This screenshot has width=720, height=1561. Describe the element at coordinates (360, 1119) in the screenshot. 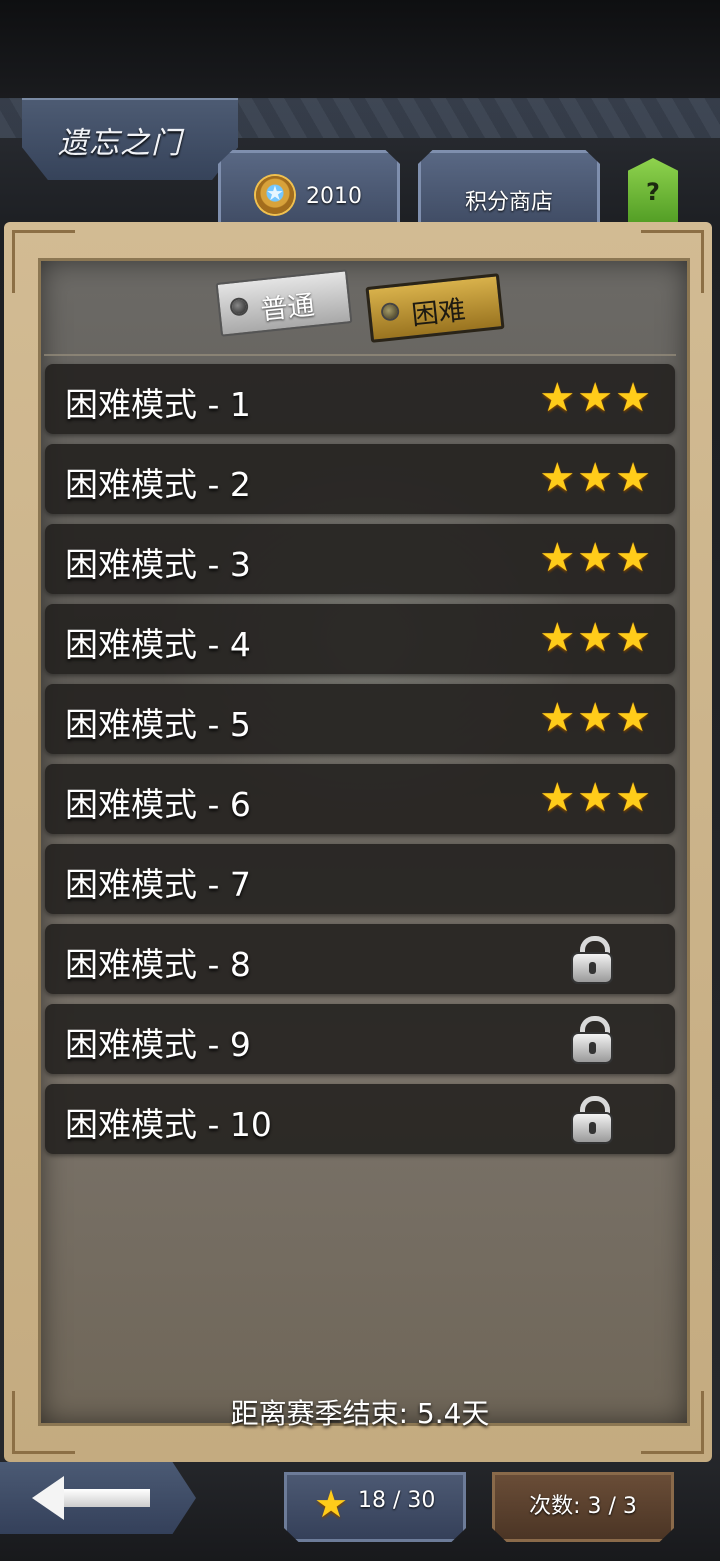

I see `level-row: 困难模式 - 10` at that location.